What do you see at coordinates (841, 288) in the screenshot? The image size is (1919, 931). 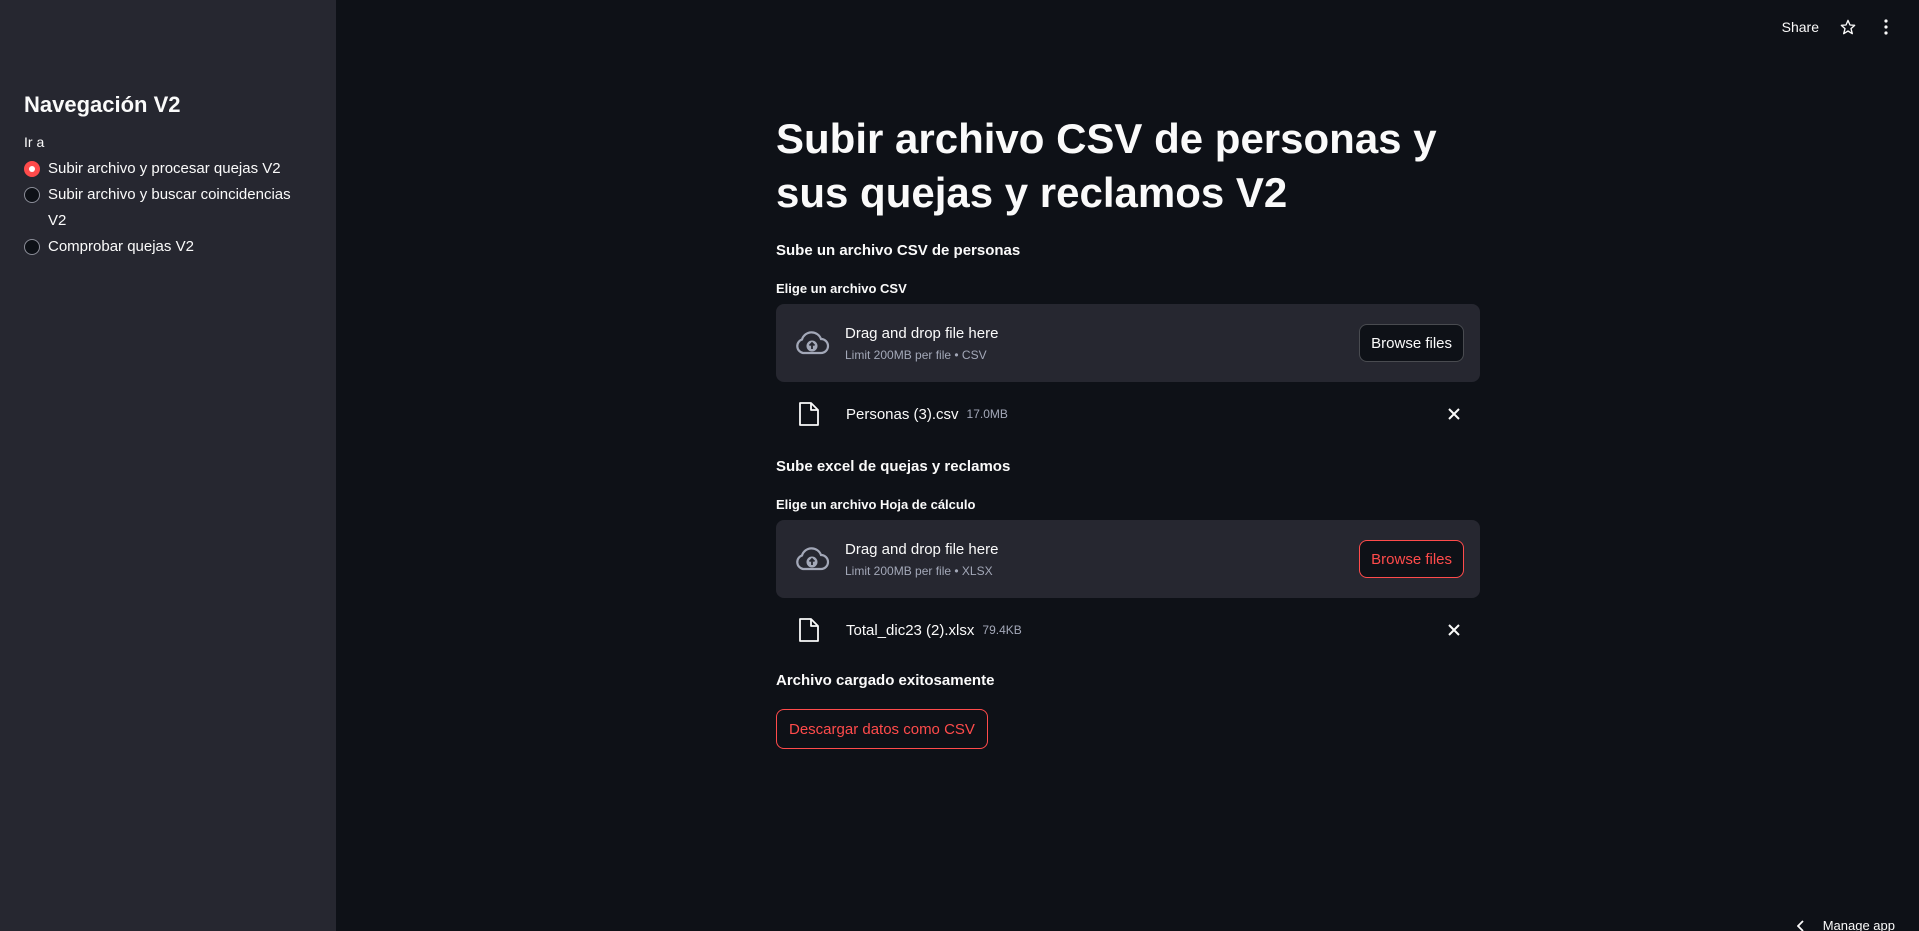 I see `csv-uploader-label: Elige un archivo CSV` at bounding box center [841, 288].